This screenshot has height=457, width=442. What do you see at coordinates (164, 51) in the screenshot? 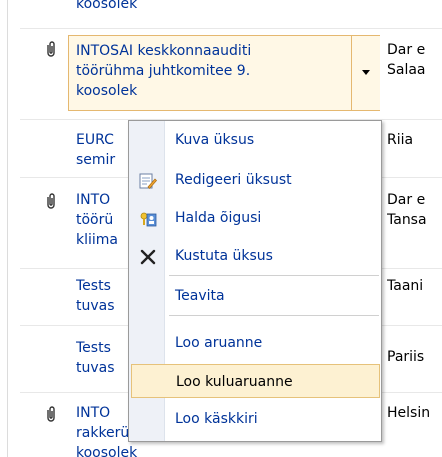
I see `title-line: INTOSAI keskkonnaauditi` at bounding box center [164, 51].